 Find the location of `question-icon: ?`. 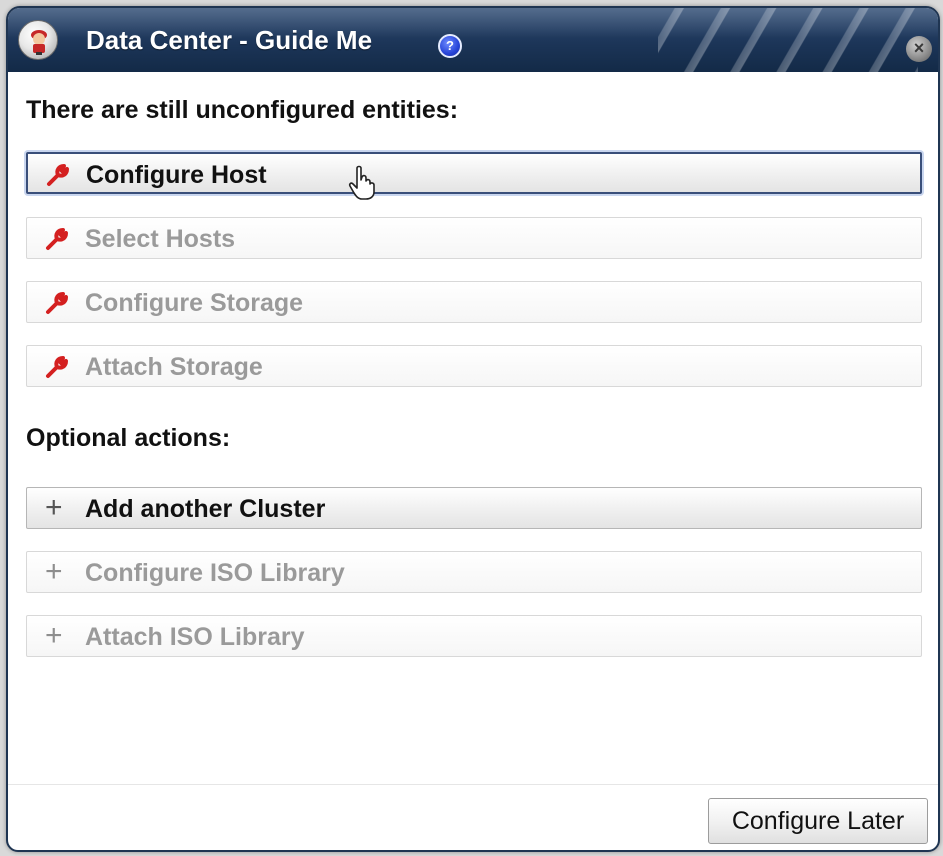

question-icon: ? is located at coordinates (450, 46).